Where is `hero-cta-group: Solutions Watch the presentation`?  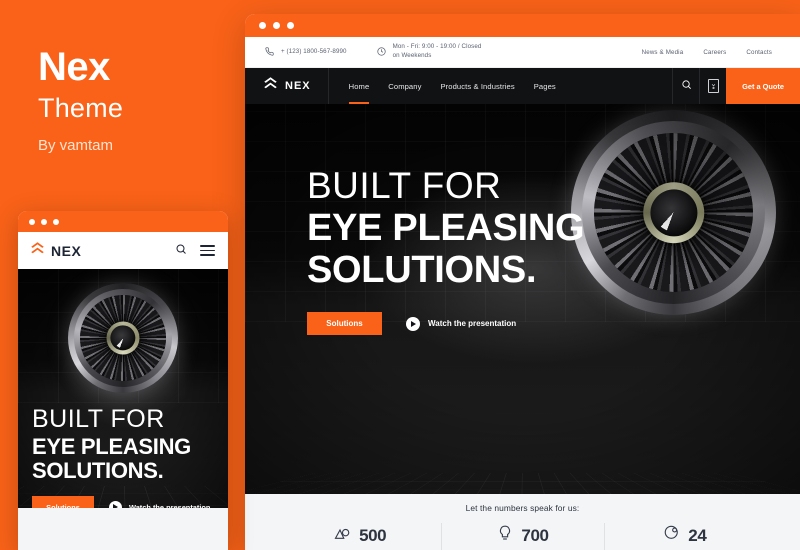 hero-cta-group: Solutions Watch the presentation is located at coordinates (445, 324).